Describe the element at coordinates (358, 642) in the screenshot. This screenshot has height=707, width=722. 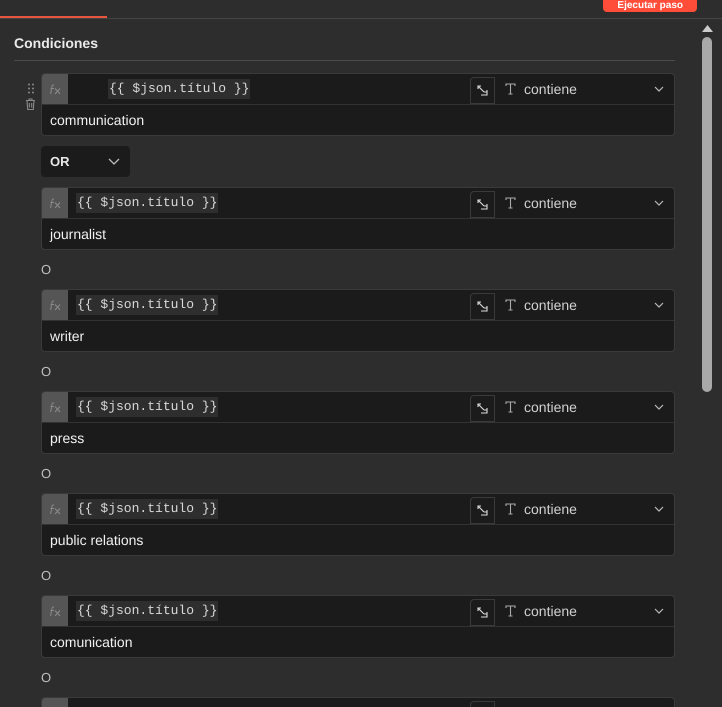
I see `value-field: comunication` at that location.